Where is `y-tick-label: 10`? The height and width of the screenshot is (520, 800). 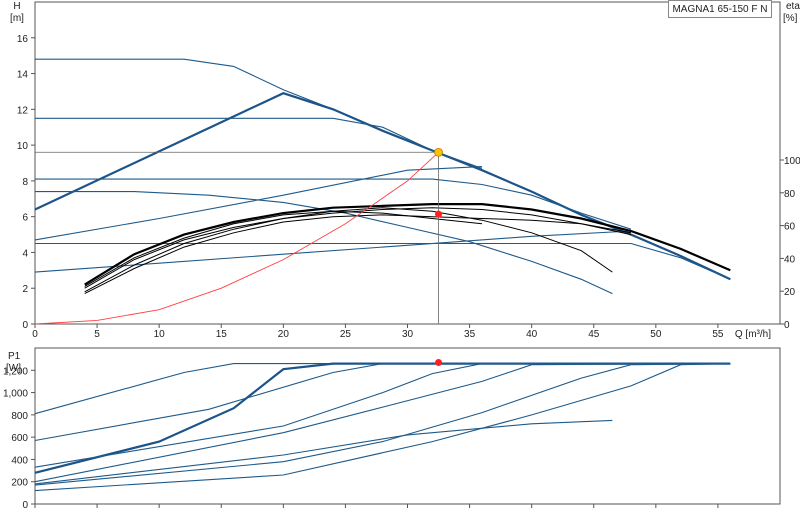
y-tick-label: 10 is located at coordinates (23, 146).